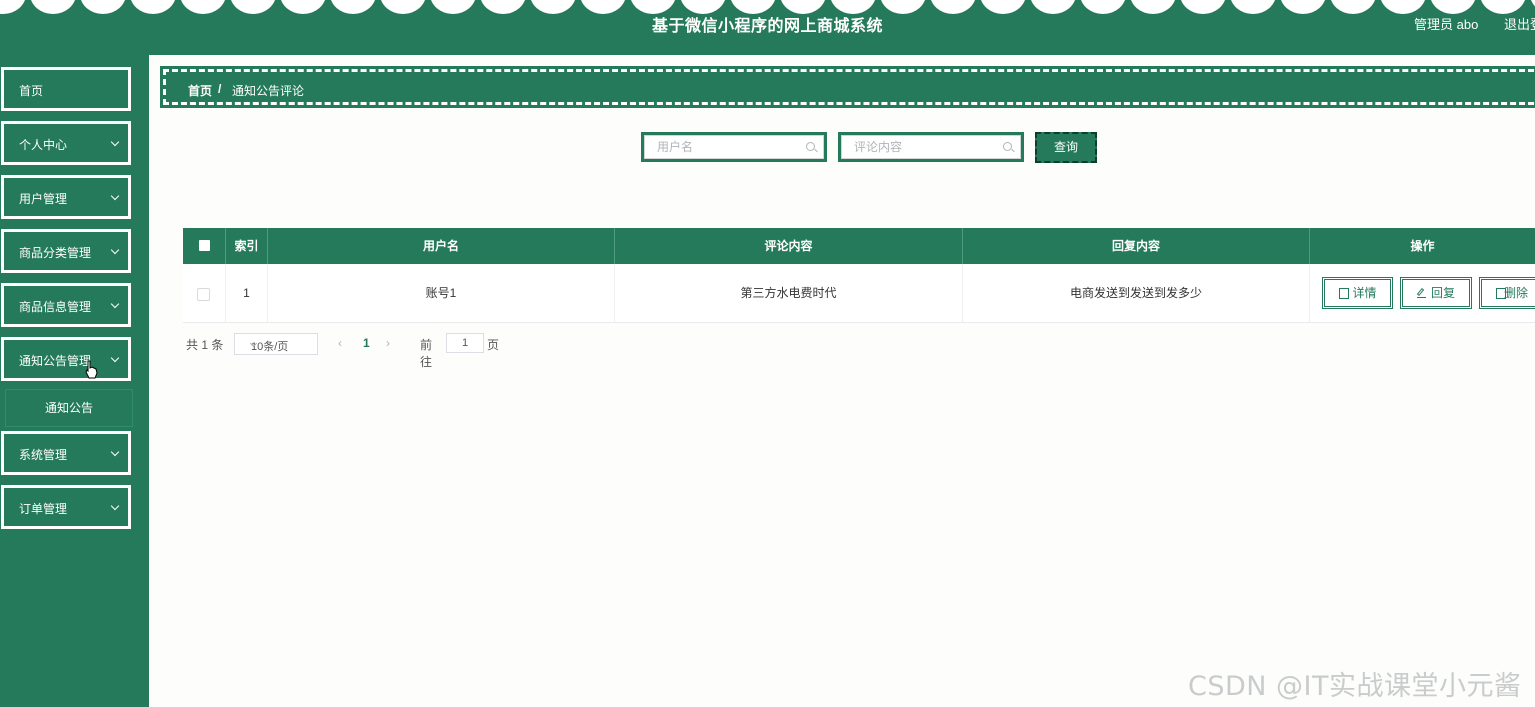 This screenshot has height=707, width=1535. Describe the element at coordinates (55, 361) in the screenshot. I see `sidebar-item-label: 通知公告管理` at that location.